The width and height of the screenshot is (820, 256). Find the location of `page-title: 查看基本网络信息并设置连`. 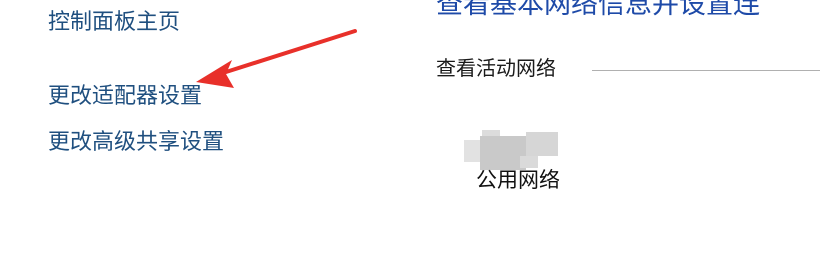

page-title: 查看基本网络信息并设置连 is located at coordinates (598, 10).